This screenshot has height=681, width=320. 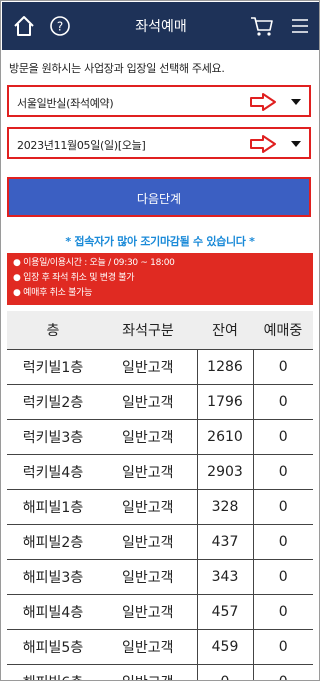 I want to click on floor-cell: 해피빌3층, so click(x=53, y=577).